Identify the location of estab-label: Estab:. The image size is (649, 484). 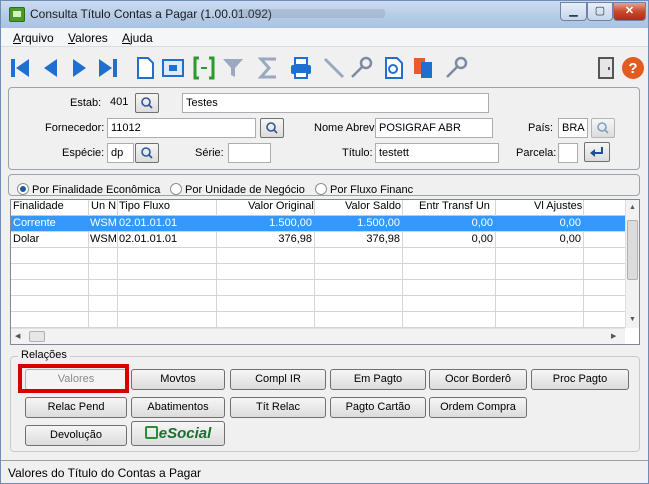
(86, 103).